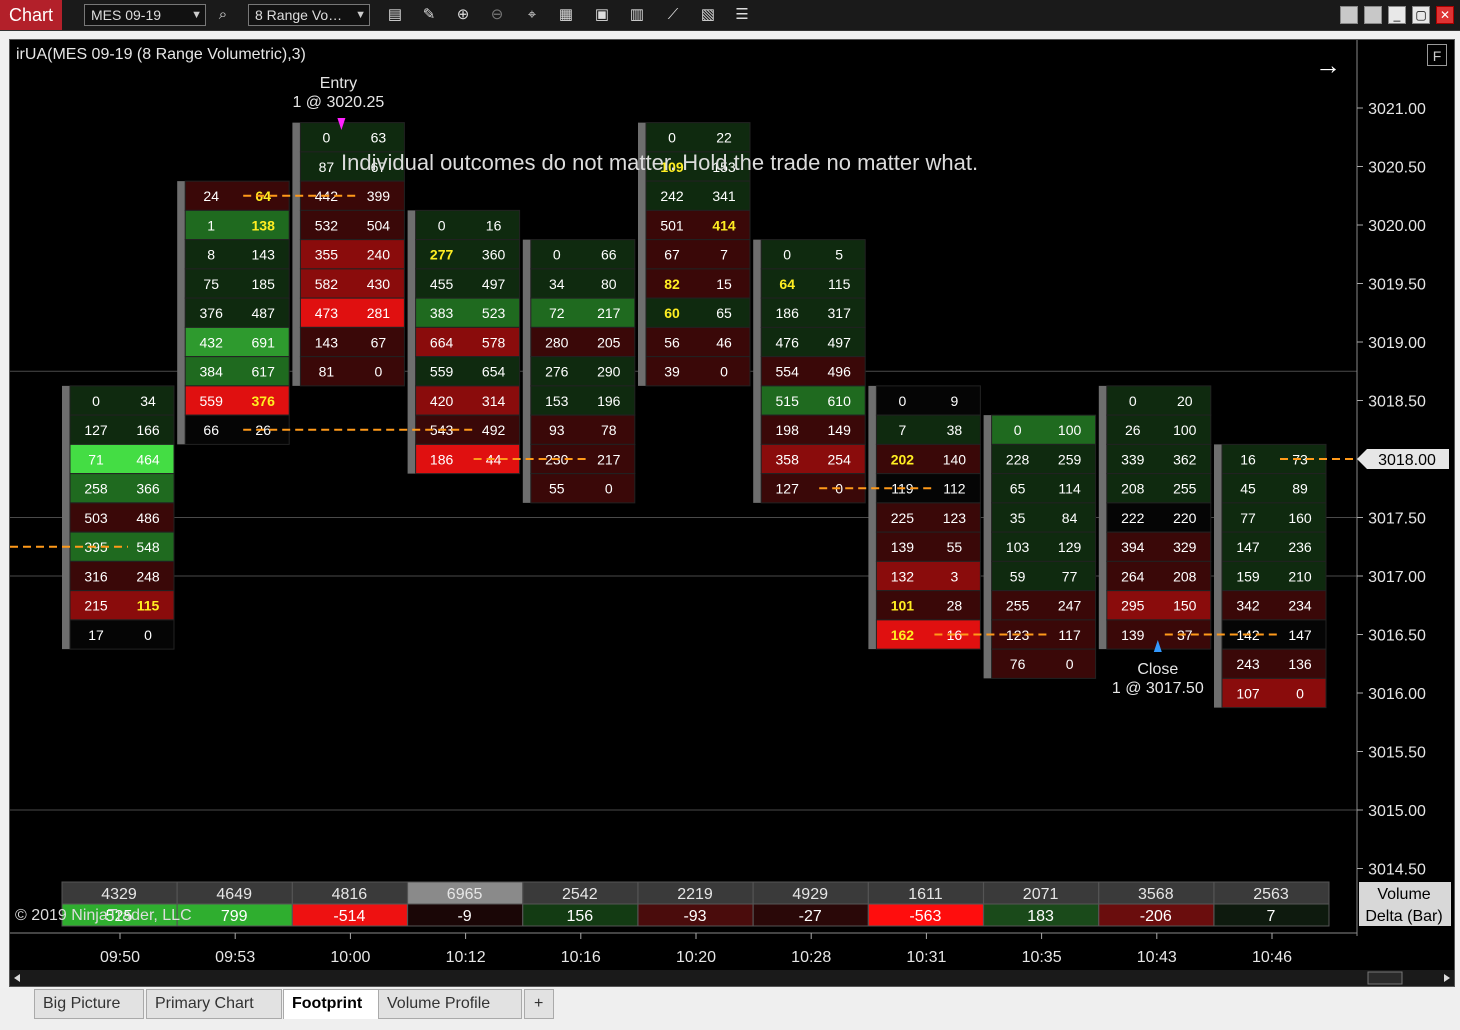 The width and height of the screenshot is (1460, 1030). What do you see at coordinates (264, 372) in the screenshot?
I see `ask-volume: 617` at bounding box center [264, 372].